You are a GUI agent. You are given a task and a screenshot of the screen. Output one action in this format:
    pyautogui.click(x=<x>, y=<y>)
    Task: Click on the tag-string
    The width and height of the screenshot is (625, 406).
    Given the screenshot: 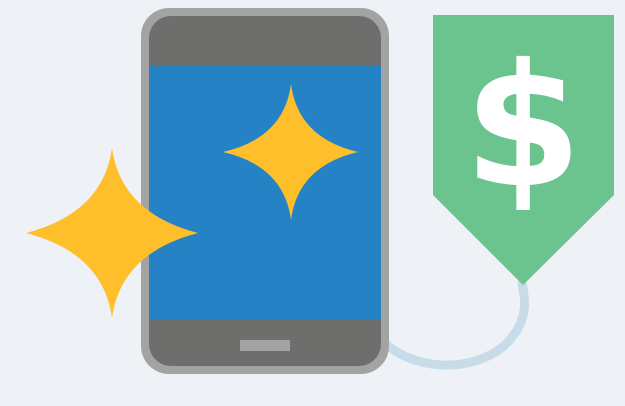 What is the action you would take?
    pyautogui.click(x=453, y=324)
    